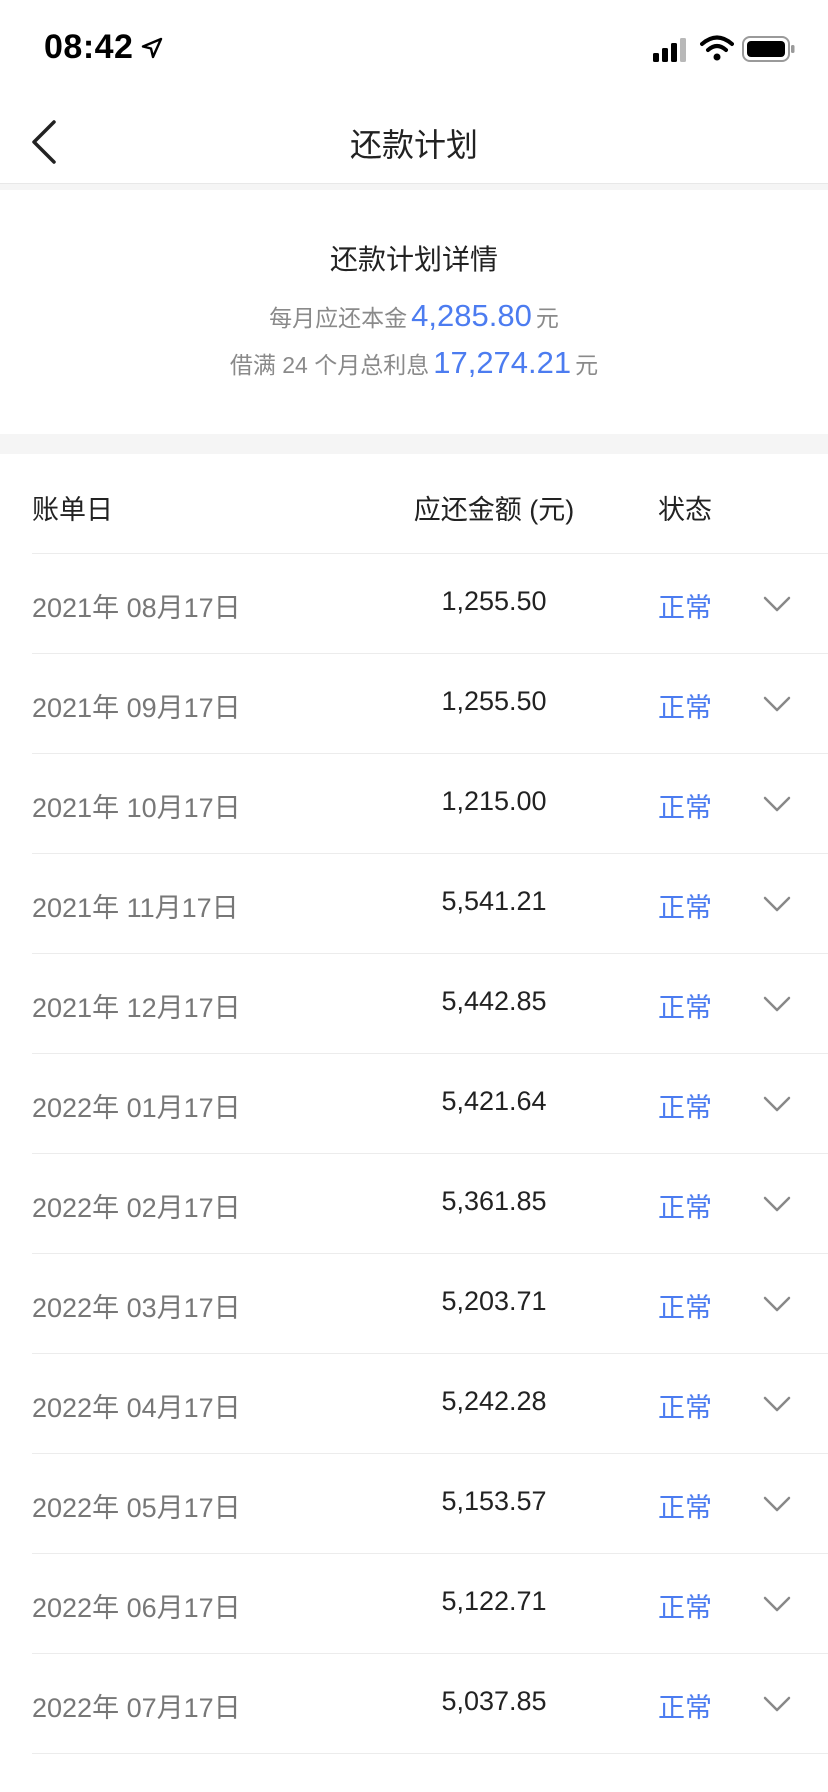 This screenshot has height=1792, width=828. I want to click on table-row: 2021年 11月17日 5,541.21 正常, so click(430, 904).